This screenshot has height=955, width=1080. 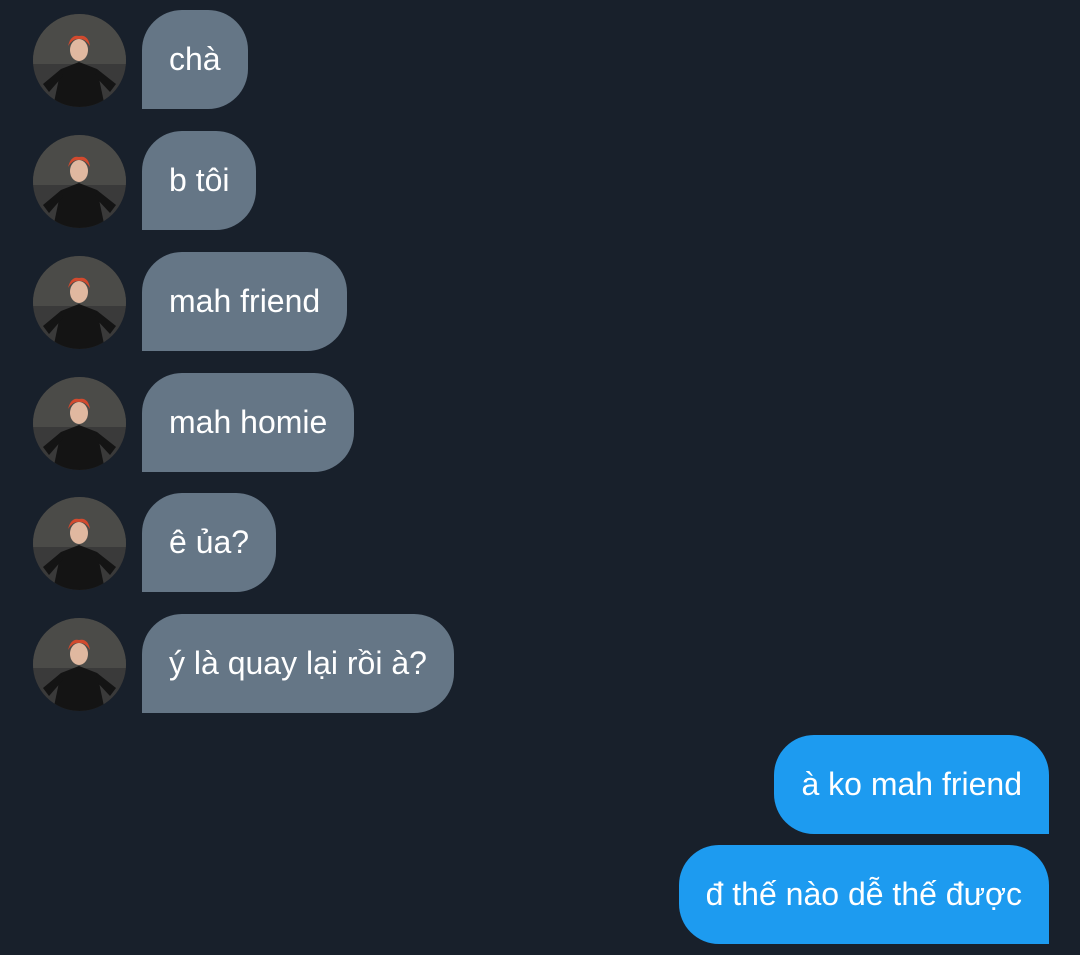 What do you see at coordinates (248, 422) in the screenshot?
I see `received-message-bubble: mah homie` at bounding box center [248, 422].